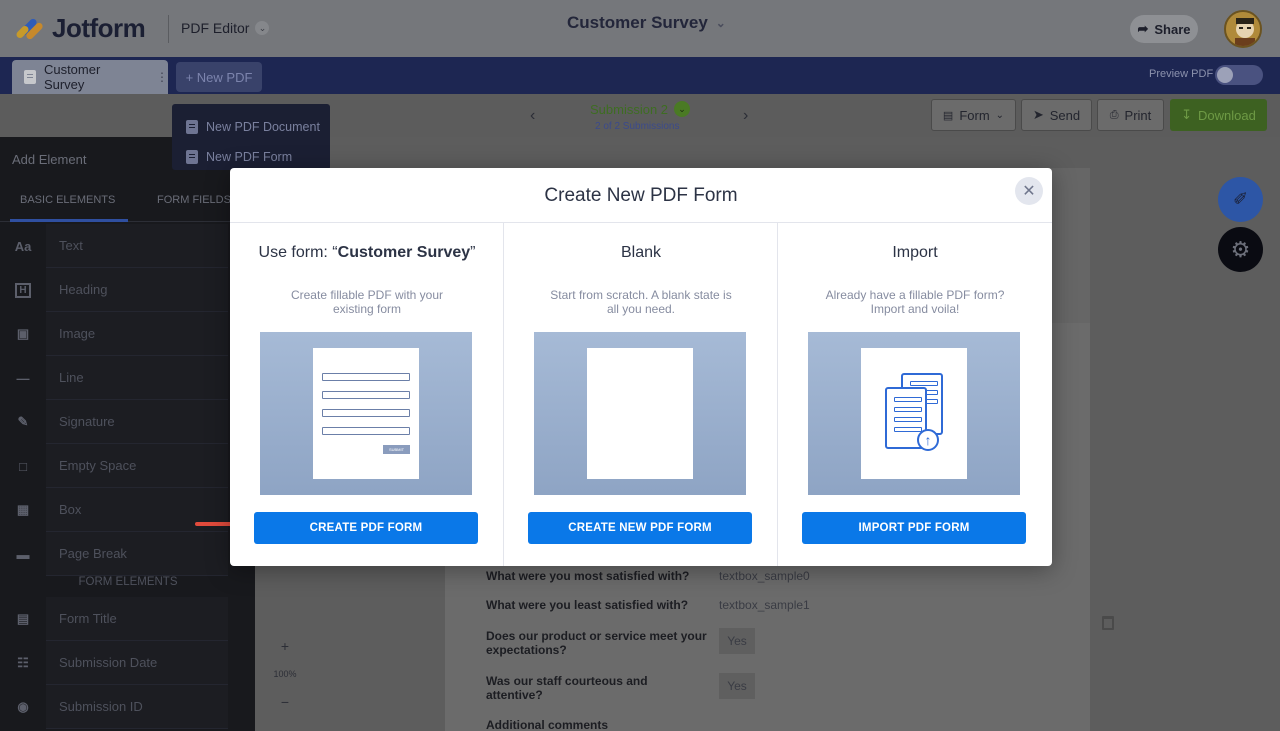 Image resolution: width=1280 pixels, height=731 pixels. I want to click on product-switcher: PDF Editor ⌄, so click(225, 28).